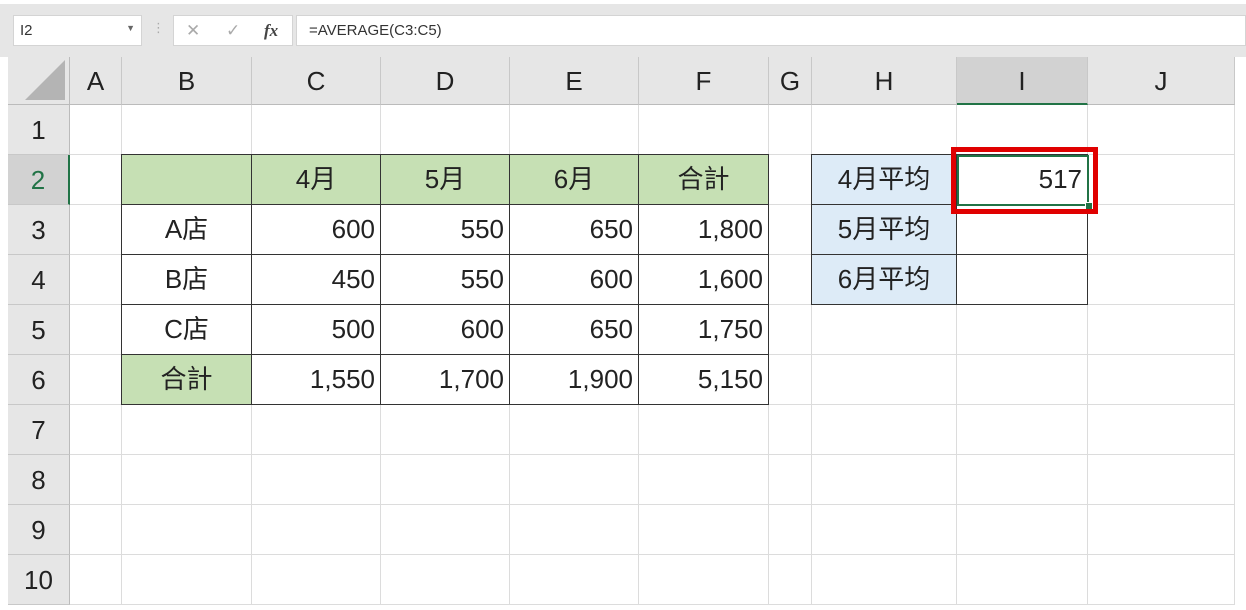  Describe the element at coordinates (316, 279) in the screenshot. I see `table-value-cell: 450` at that location.